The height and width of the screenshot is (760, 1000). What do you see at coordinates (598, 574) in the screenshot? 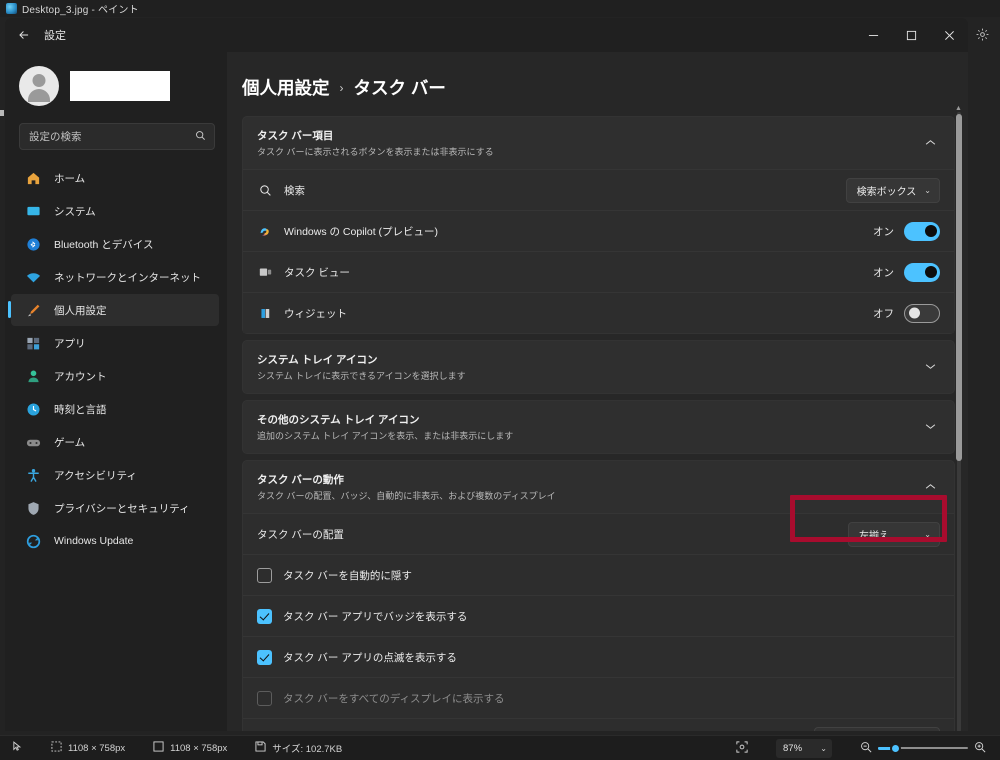
I see `row-autohide: タスク バーを自動的に隠す` at bounding box center [598, 574].